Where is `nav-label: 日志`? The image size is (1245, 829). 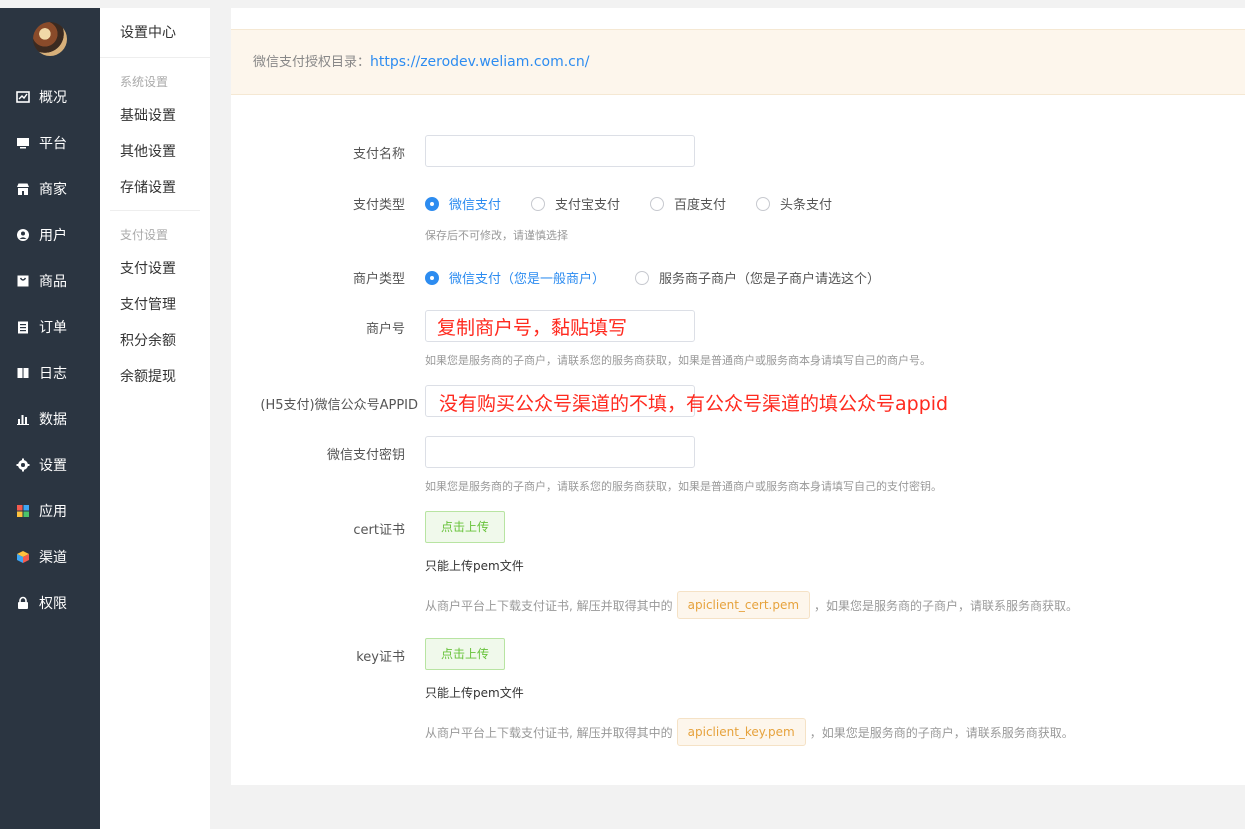 nav-label: 日志 is located at coordinates (53, 374).